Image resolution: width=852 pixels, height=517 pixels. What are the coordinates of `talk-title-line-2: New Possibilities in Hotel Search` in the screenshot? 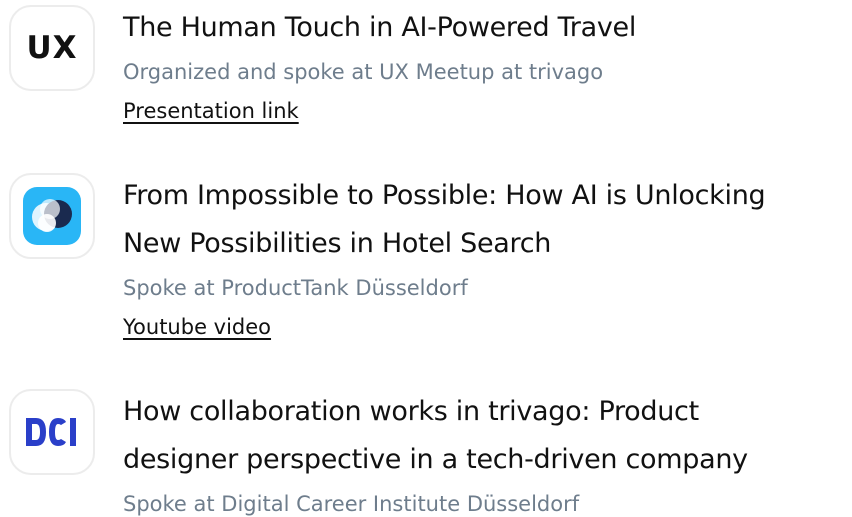 It's located at (337, 243).